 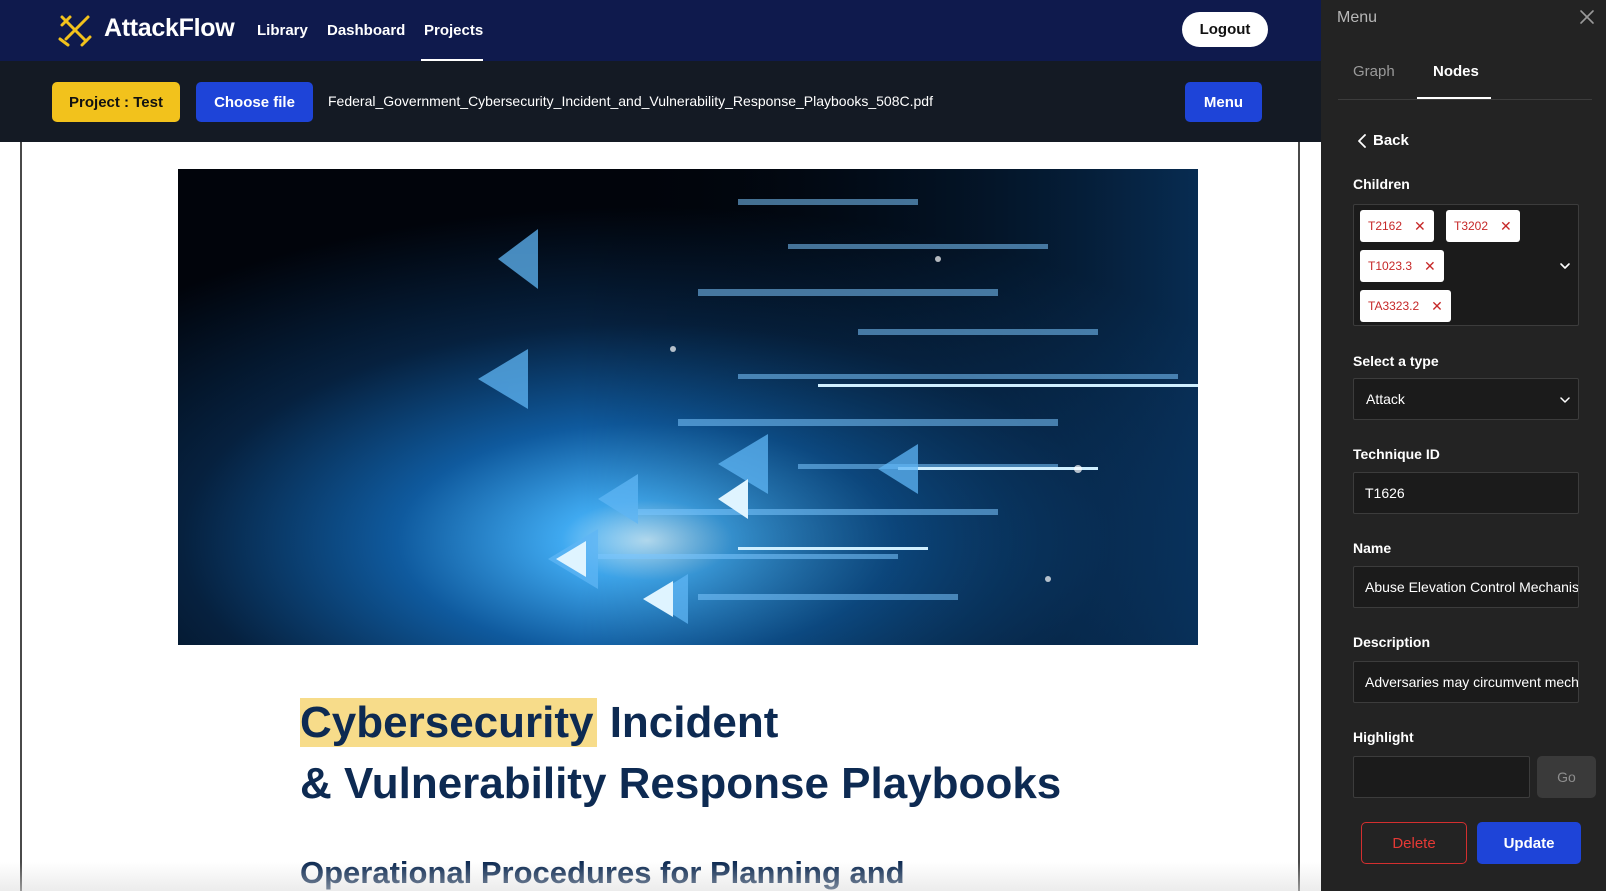 I want to click on type-label: Select a type, so click(x=1396, y=361).